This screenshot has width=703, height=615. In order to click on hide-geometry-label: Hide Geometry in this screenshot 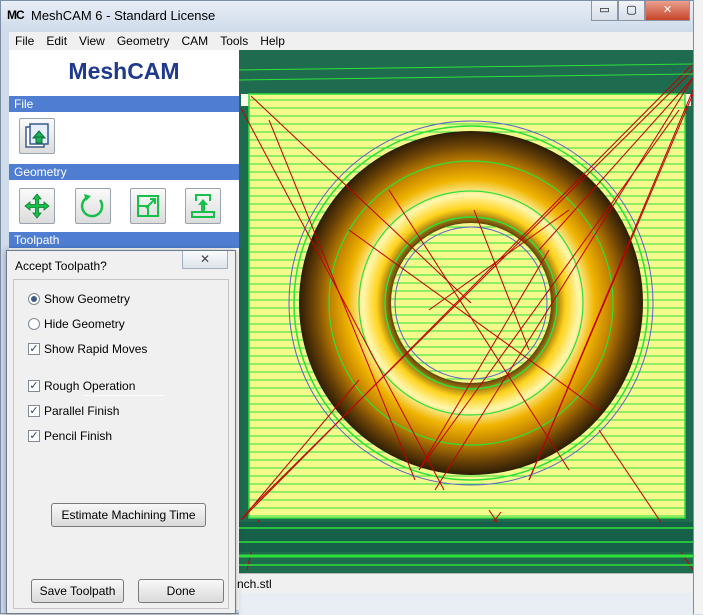, I will do `click(84, 324)`.